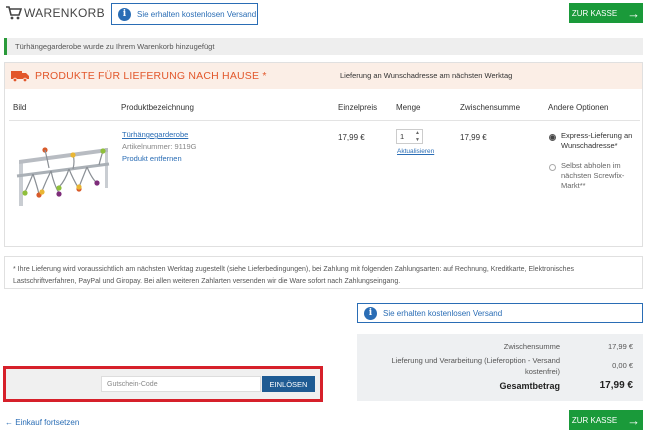 The width and height of the screenshot is (650, 437). Describe the element at coordinates (157, 107) in the screenshot. I see `column-header-name: Produktbezeichnung` at that location.